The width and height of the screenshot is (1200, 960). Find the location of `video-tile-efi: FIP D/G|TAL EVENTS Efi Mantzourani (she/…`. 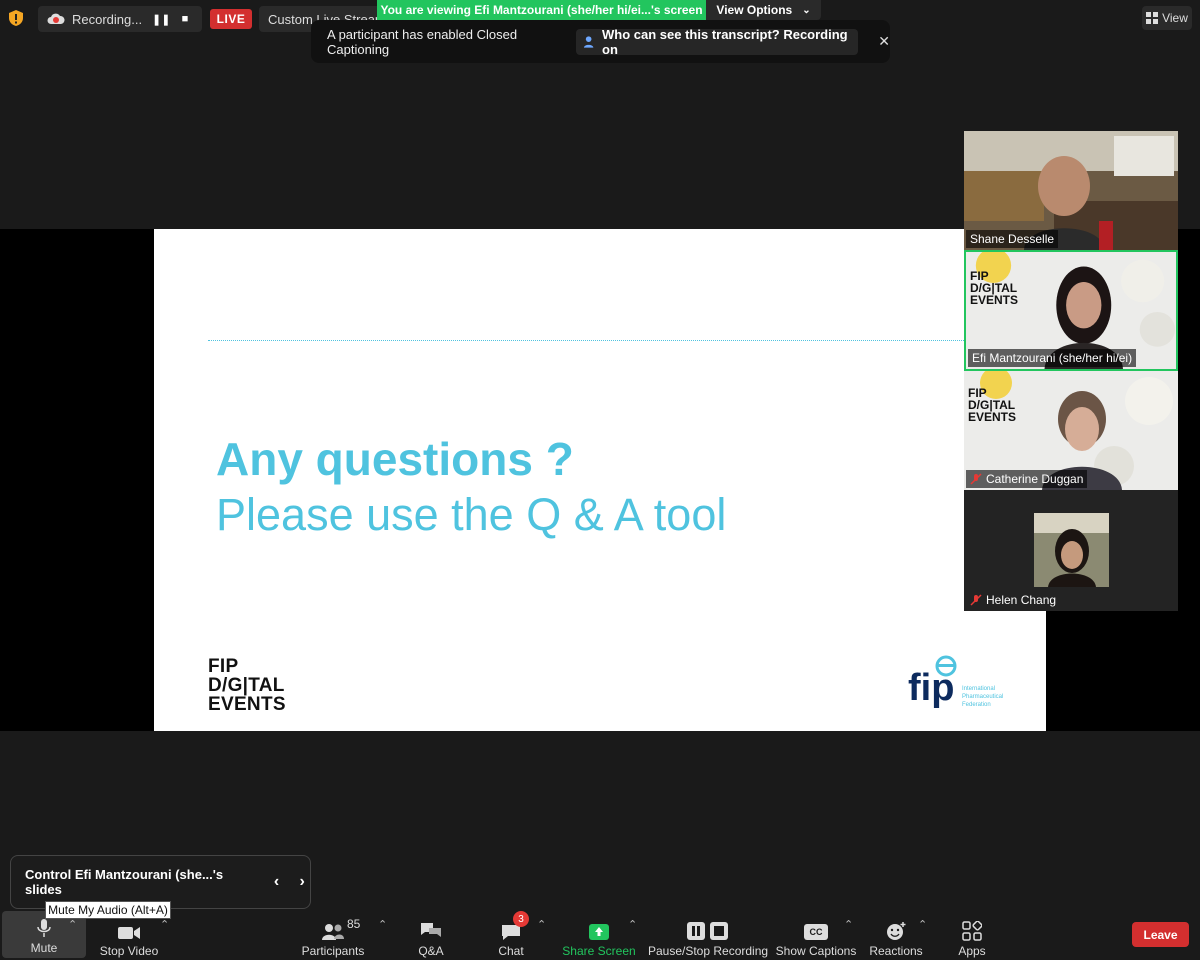

video-tile-efi: FIP D/G|TAL EVENTS Efi Mantzourani (she/… is located at coordinates (1071, 310).